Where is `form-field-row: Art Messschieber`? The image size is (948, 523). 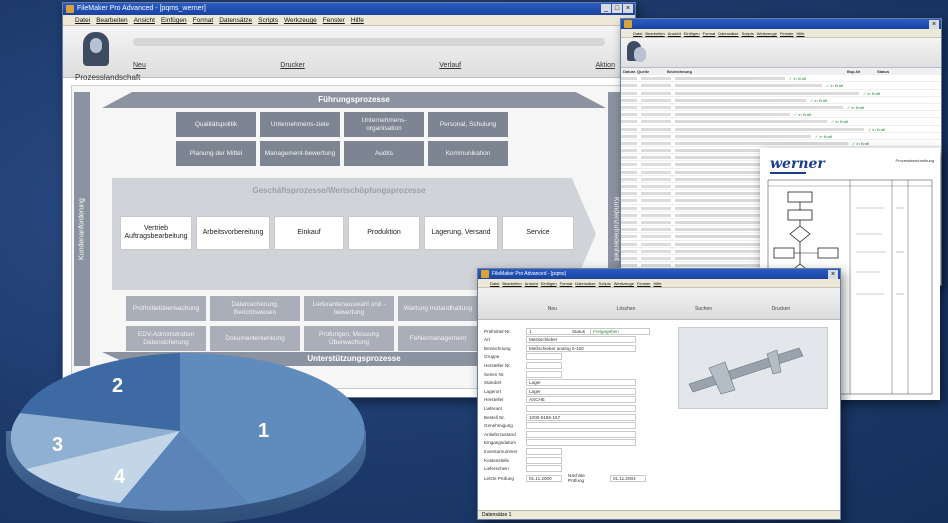
form-field-row: Art Messschieber is located at coordinates (560, 340).